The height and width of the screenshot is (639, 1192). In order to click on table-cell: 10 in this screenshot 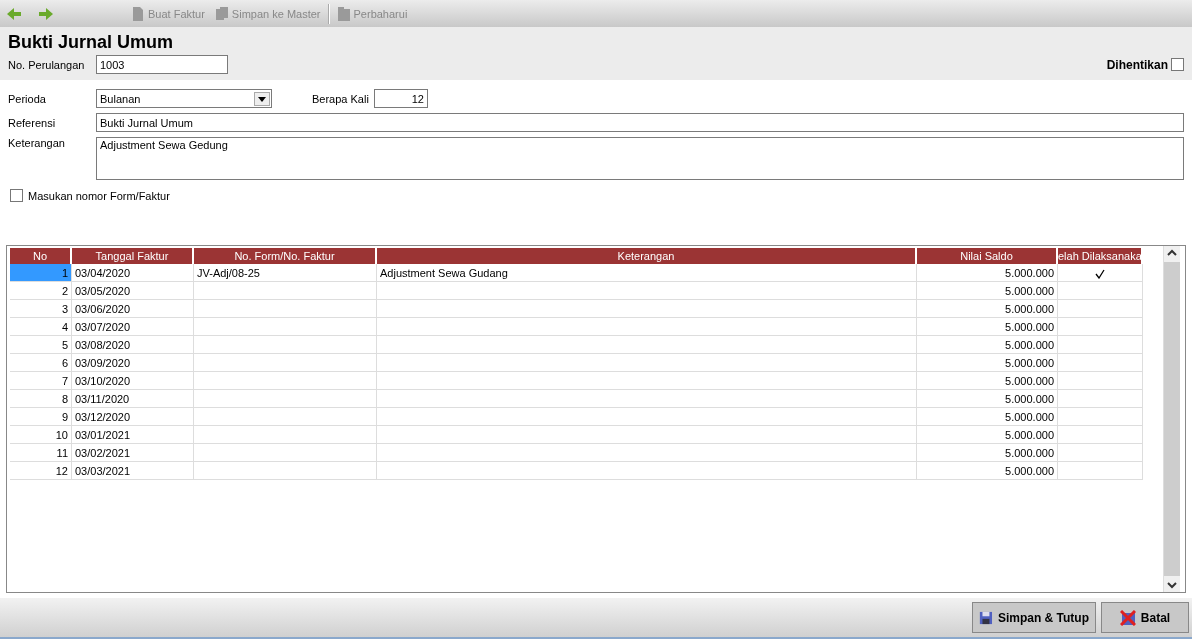, I will do `click(41, 435)`.